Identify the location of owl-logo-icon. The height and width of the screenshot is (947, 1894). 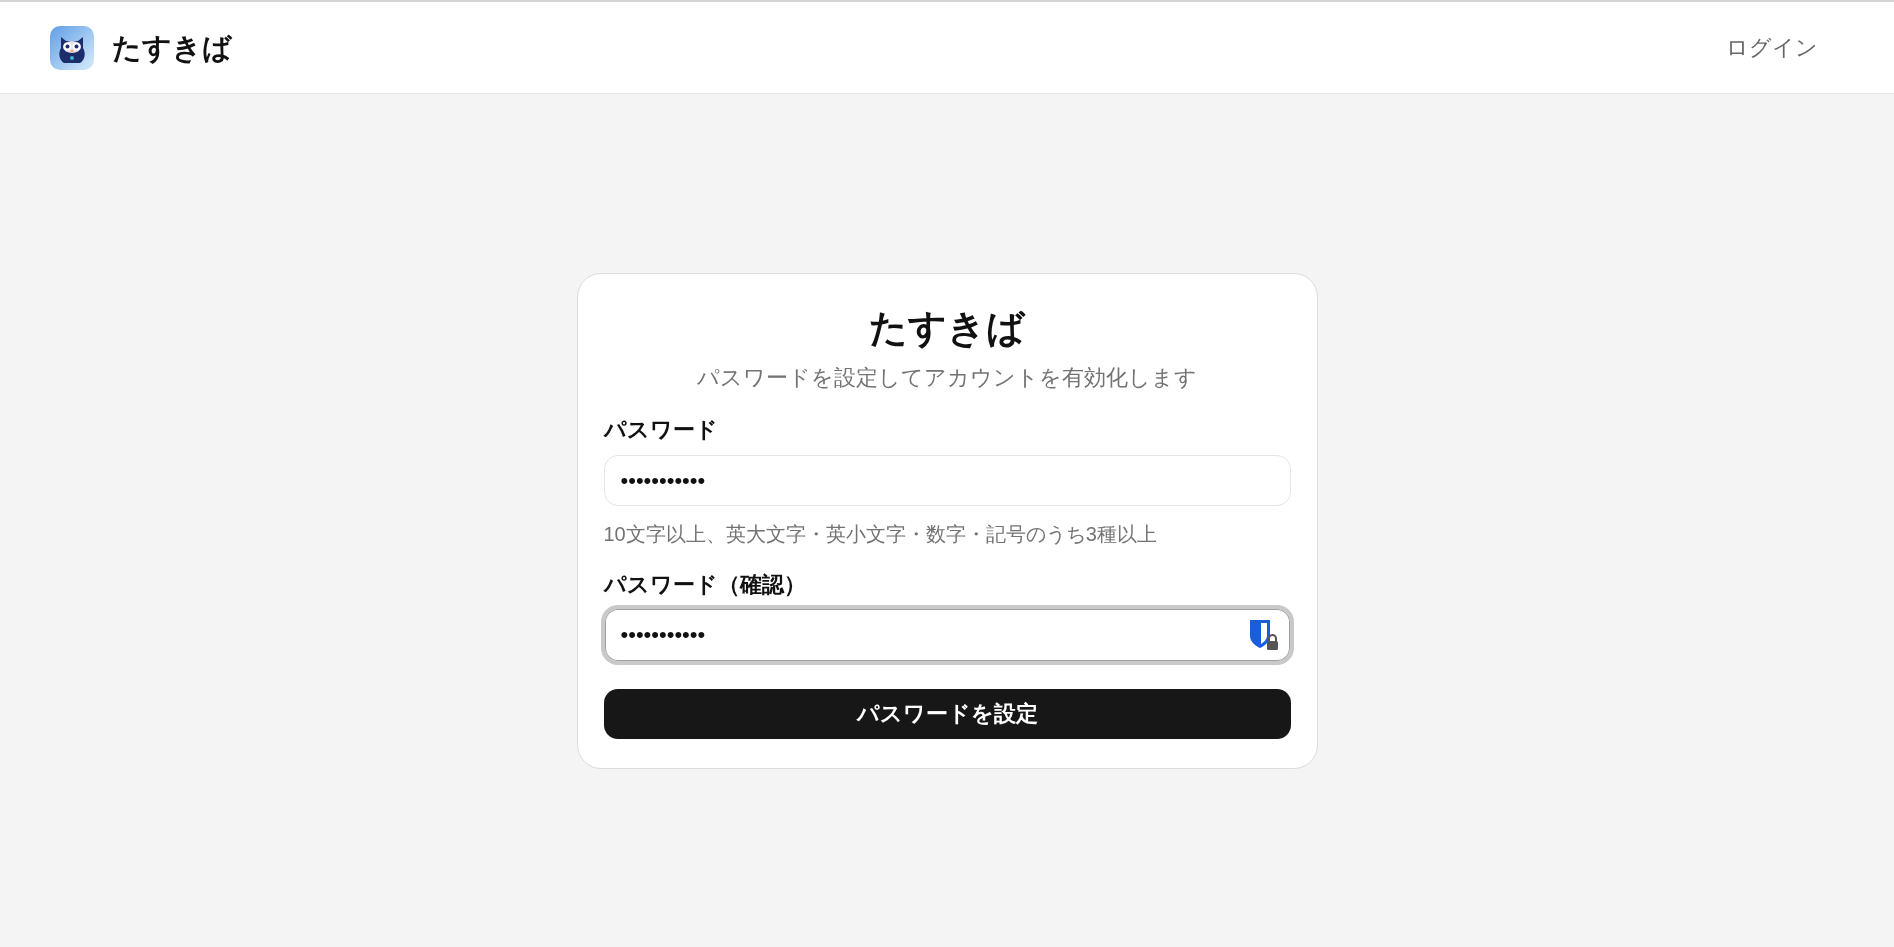
(72, 47).